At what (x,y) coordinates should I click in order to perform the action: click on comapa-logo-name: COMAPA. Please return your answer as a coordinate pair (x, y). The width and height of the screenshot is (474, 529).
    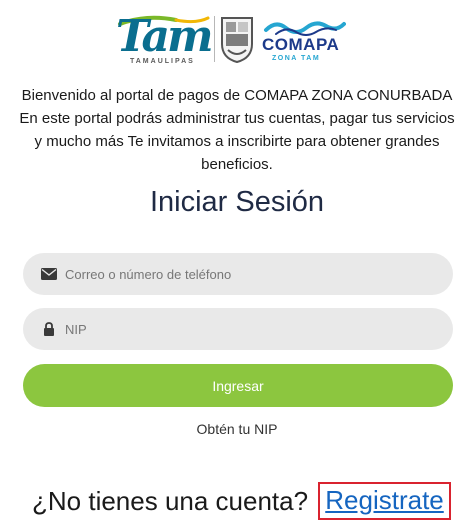
    Looking at the image, I should click on (301, 44).